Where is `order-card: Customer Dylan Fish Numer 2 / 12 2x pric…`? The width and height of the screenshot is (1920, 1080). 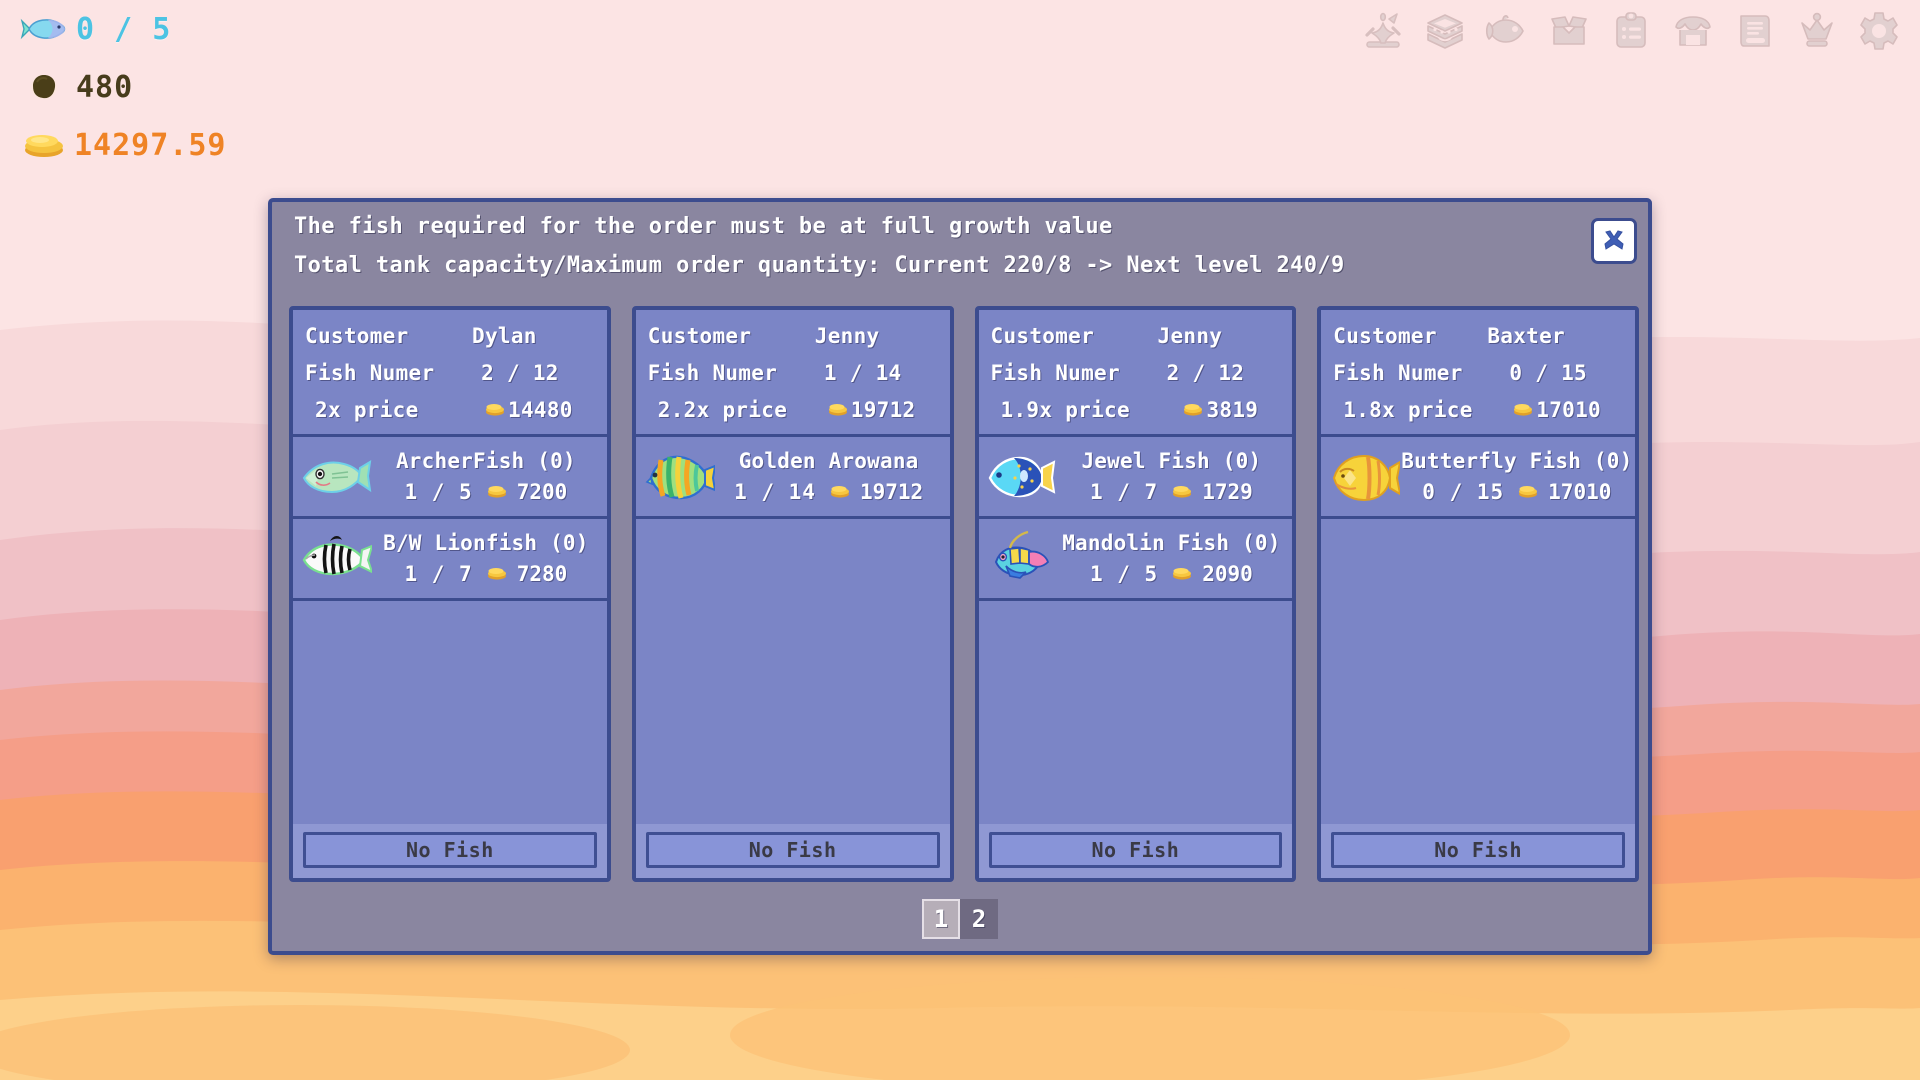 order-card: Customer Dylan Fish Numer 2 / 12 2x pric… is located at coordinates (450, 594).